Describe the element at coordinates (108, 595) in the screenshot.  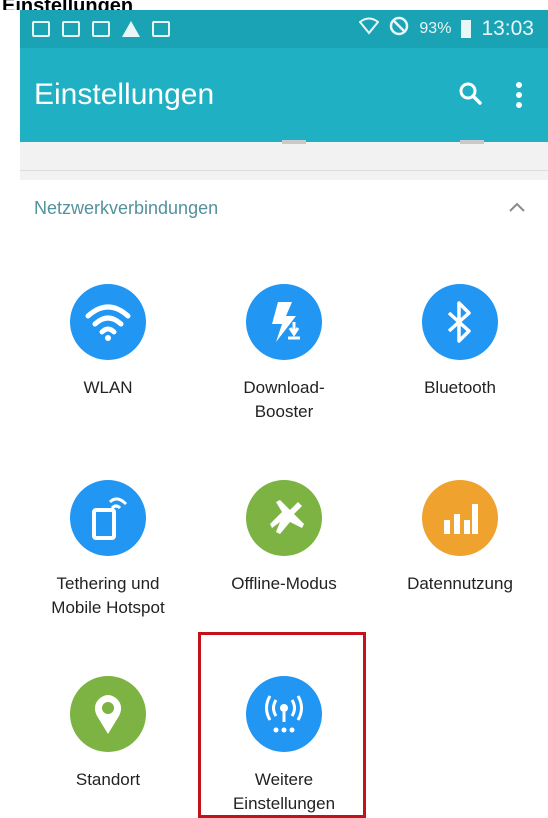
I see `tile-label: Tethering und Mobile Hotspot` at that location.